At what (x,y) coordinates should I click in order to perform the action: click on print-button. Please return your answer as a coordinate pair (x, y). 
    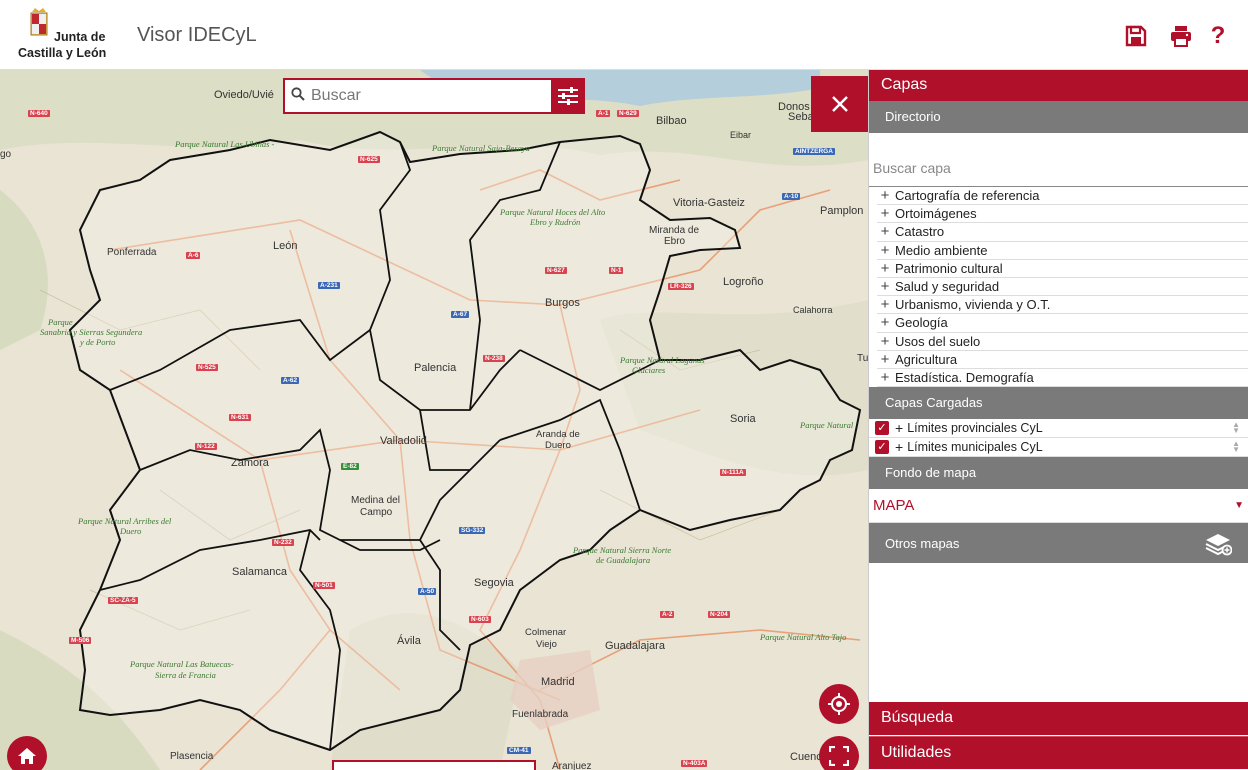
    Looking at the image, I should click on (1181, 36).